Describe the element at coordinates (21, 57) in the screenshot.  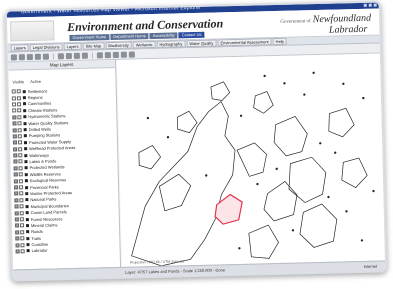
I see `zoom-out-icon` at that location.